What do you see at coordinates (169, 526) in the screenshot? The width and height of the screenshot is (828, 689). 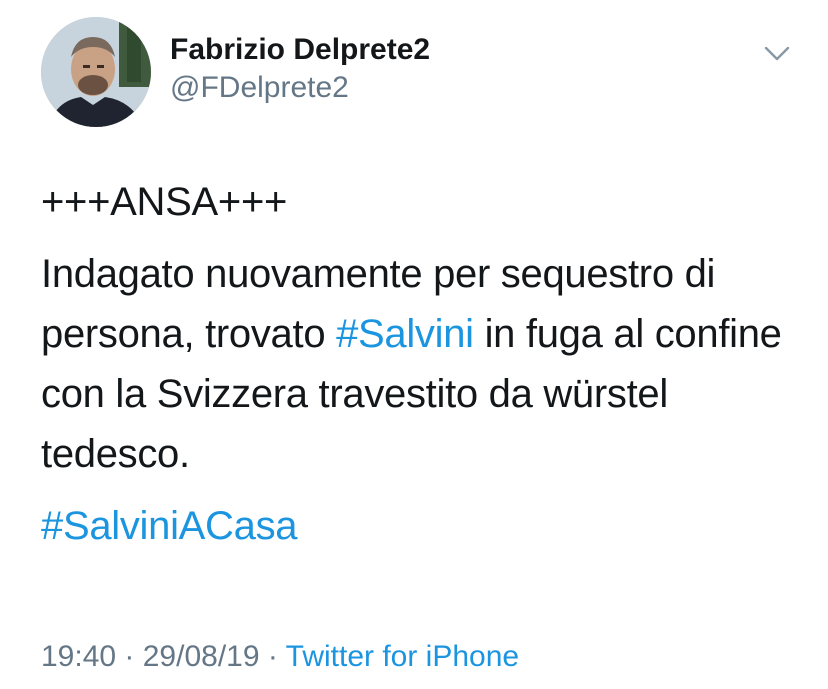 I see `hashtag-salviniacasa: #SalviniACasa` at bounding box center [169, 526].